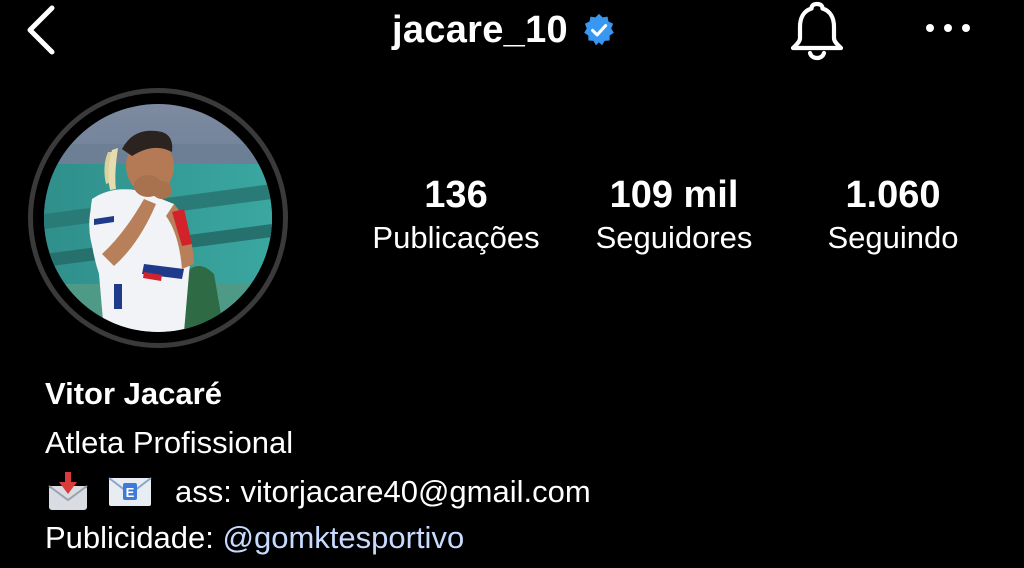  I want to click on notifications-button, so click(817, 31).